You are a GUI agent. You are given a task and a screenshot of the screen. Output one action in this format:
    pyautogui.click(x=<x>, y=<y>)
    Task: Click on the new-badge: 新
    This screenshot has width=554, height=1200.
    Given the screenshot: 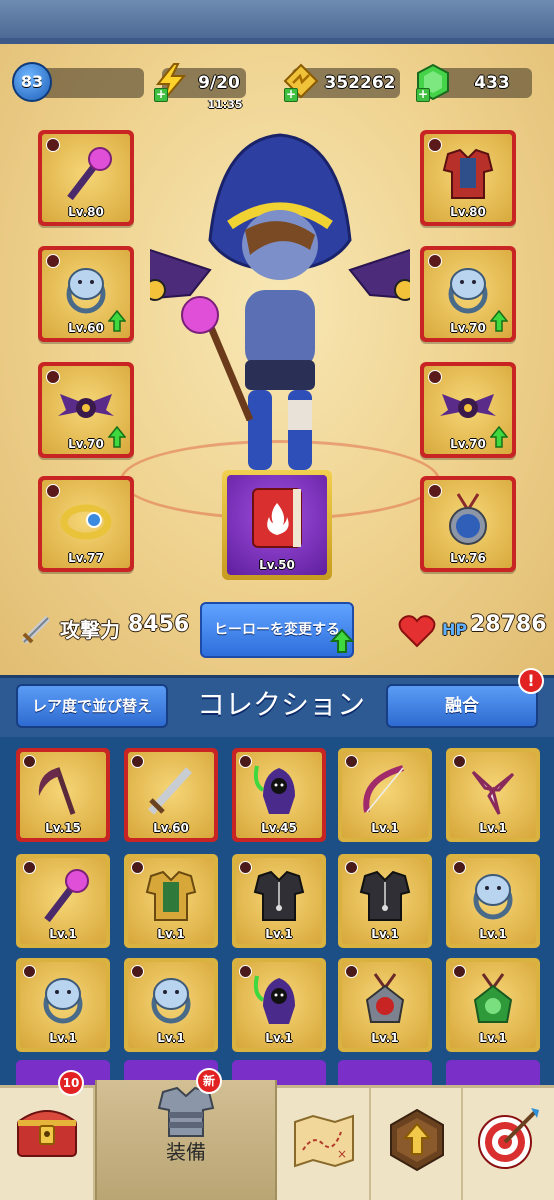 What is the action you would take?
    pyautogui.click(x=209, y=1081)
    